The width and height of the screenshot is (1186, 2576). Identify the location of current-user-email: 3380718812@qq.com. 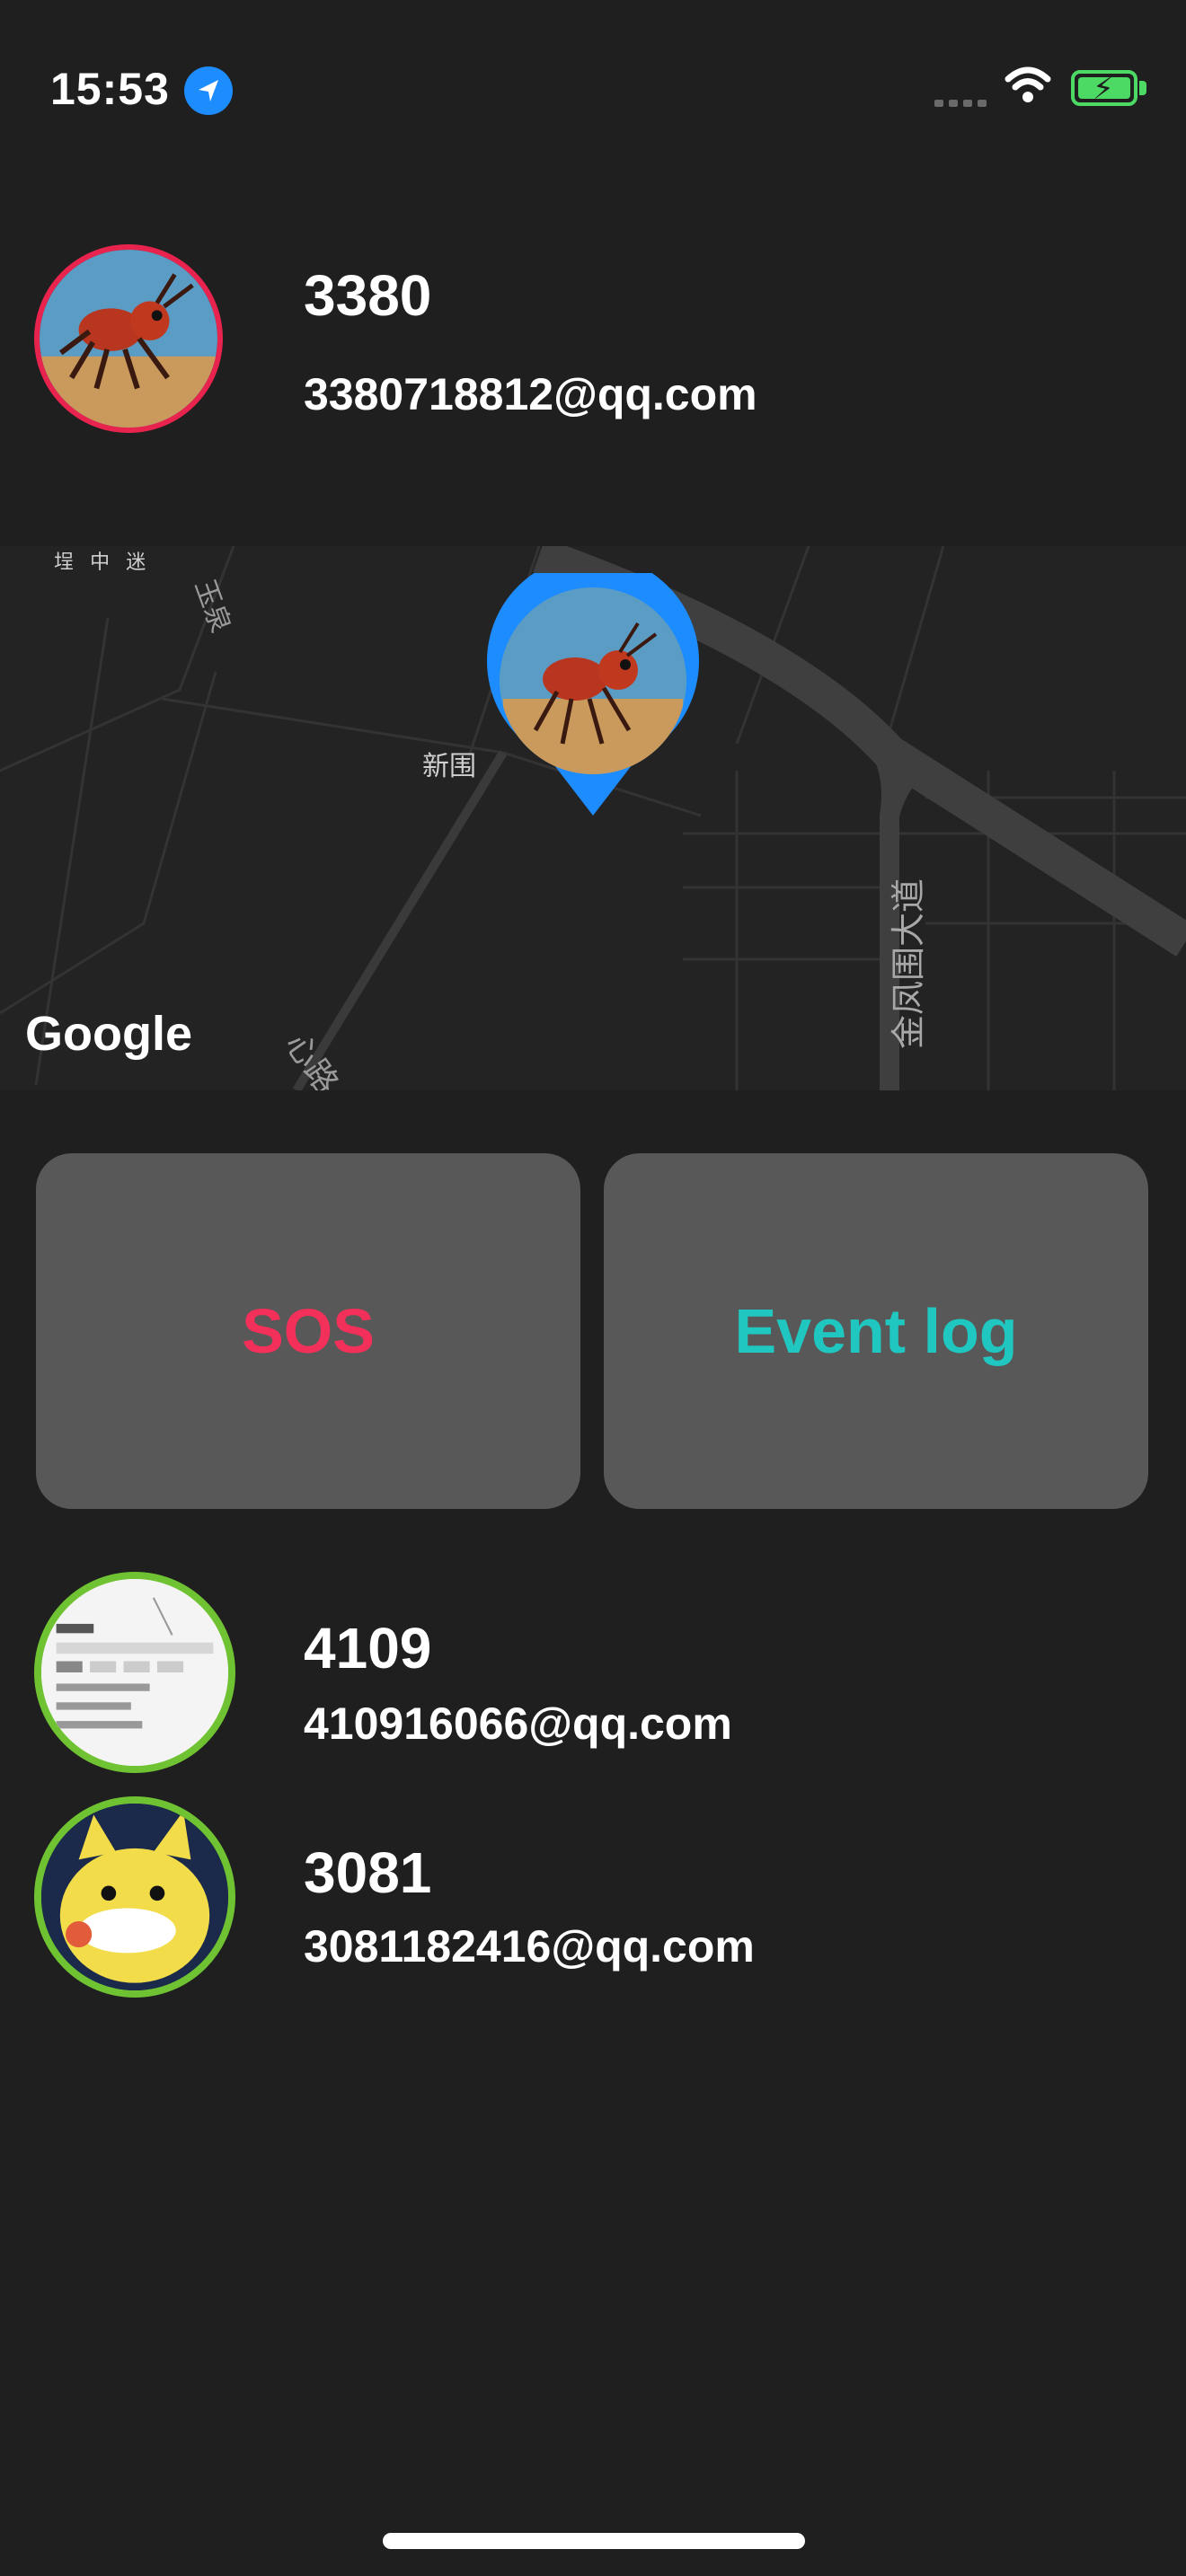
(530, 394).